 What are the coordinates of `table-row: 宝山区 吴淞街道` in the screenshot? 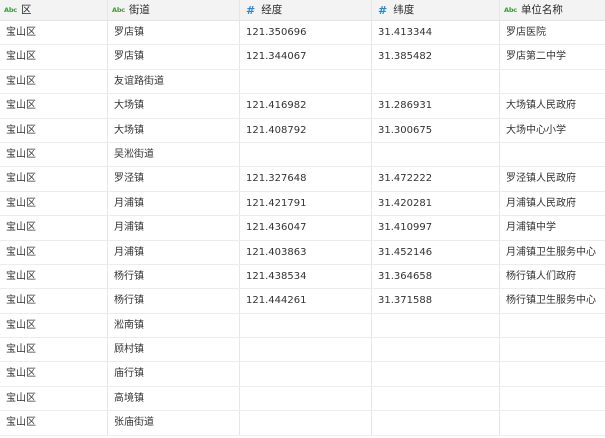 It's located at (302, 155).